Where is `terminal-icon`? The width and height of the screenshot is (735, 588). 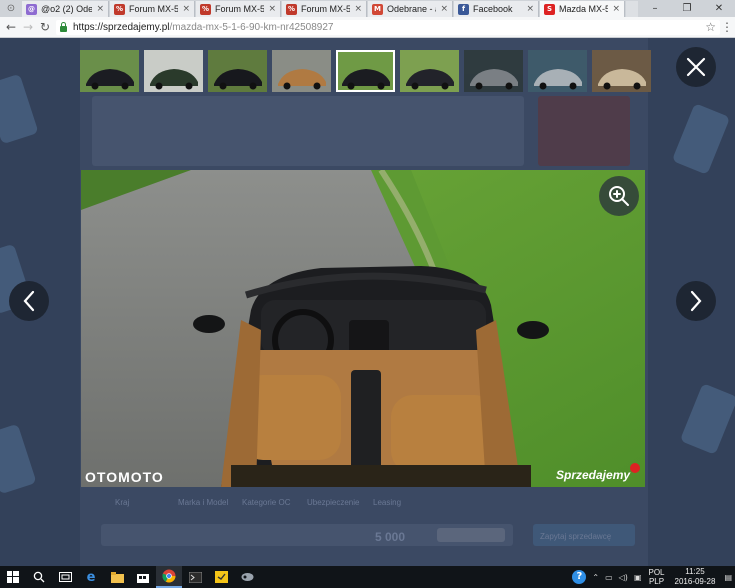
terminal-icon is located at coordinates (195, 577).